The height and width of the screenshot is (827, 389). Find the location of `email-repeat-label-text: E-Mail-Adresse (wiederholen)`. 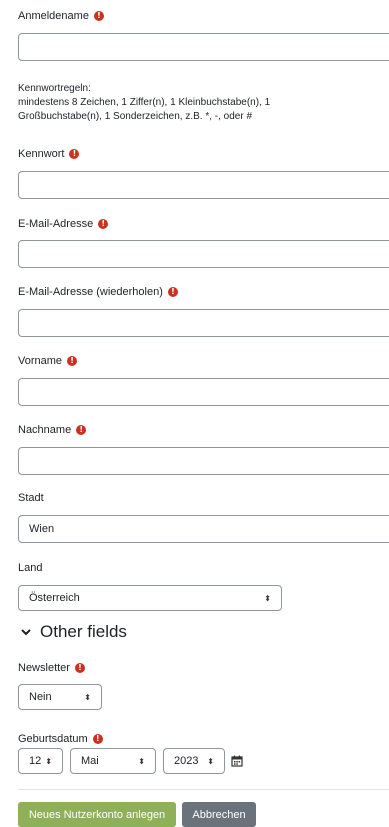

email-repeat-label-text: E-Mail-Adresse (wiederholen) is located at coordinates (90, 292).